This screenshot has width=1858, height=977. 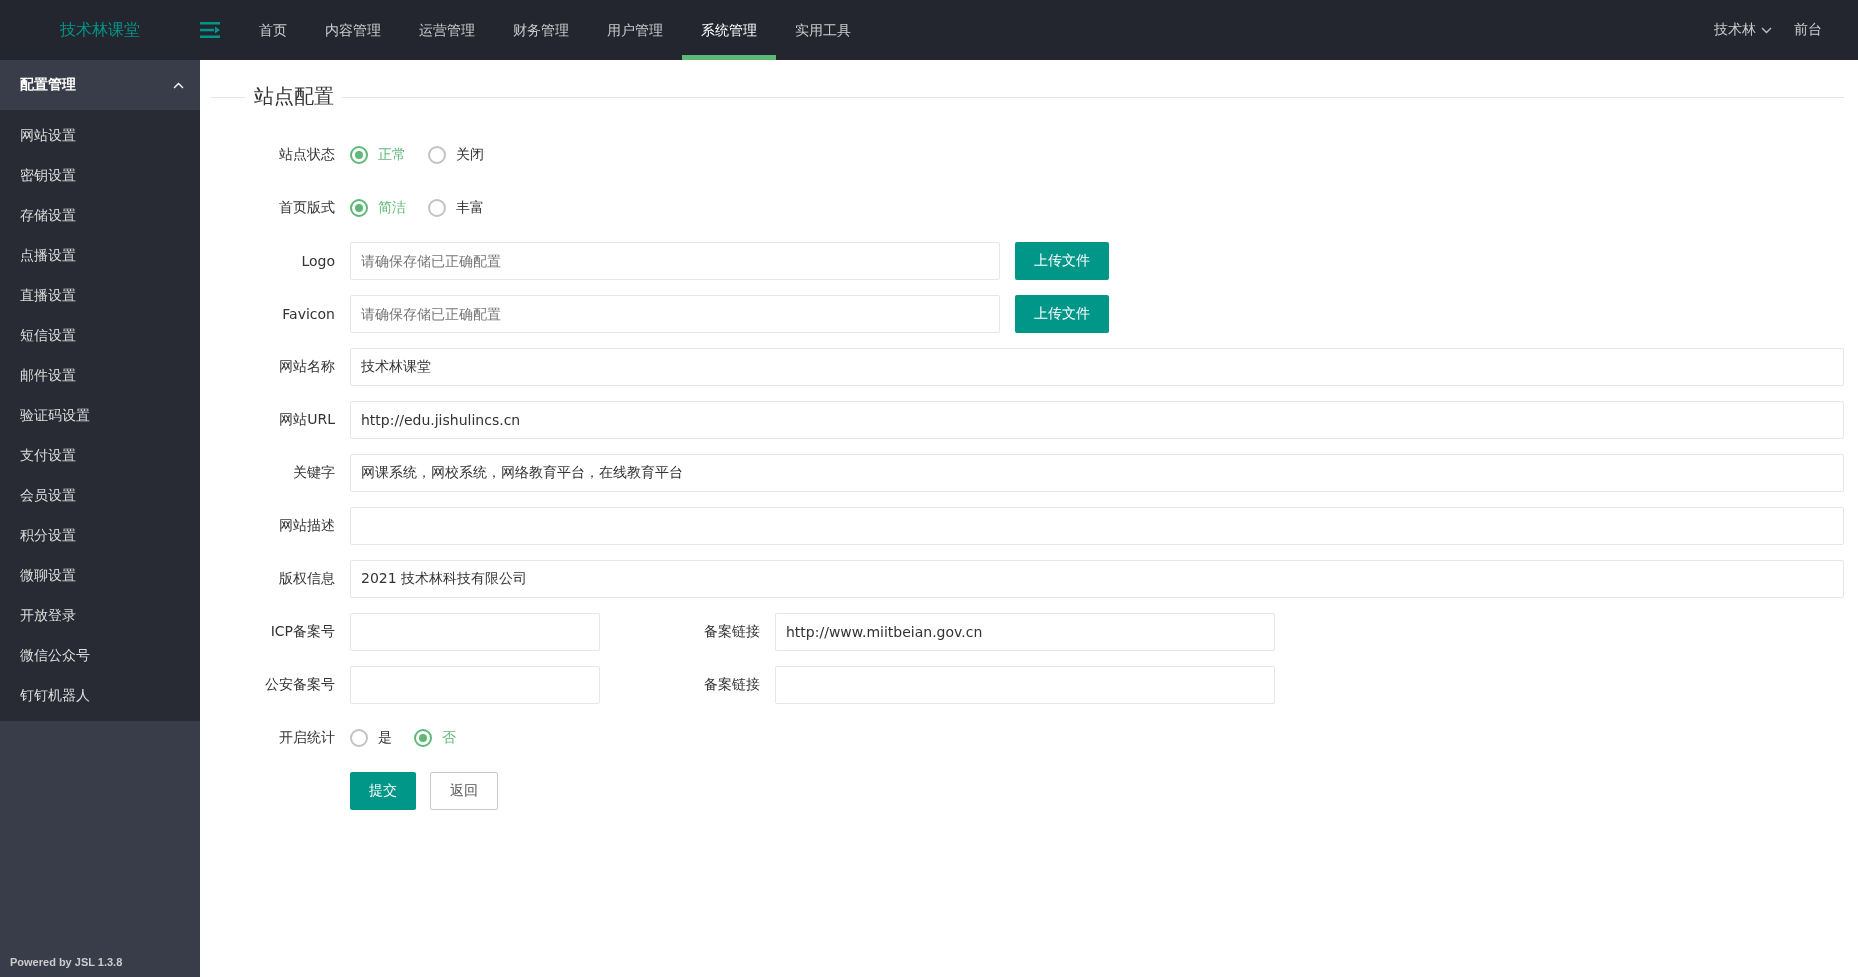 I want to click on nav-tab: 财务管理, so click(x=541, y=30).